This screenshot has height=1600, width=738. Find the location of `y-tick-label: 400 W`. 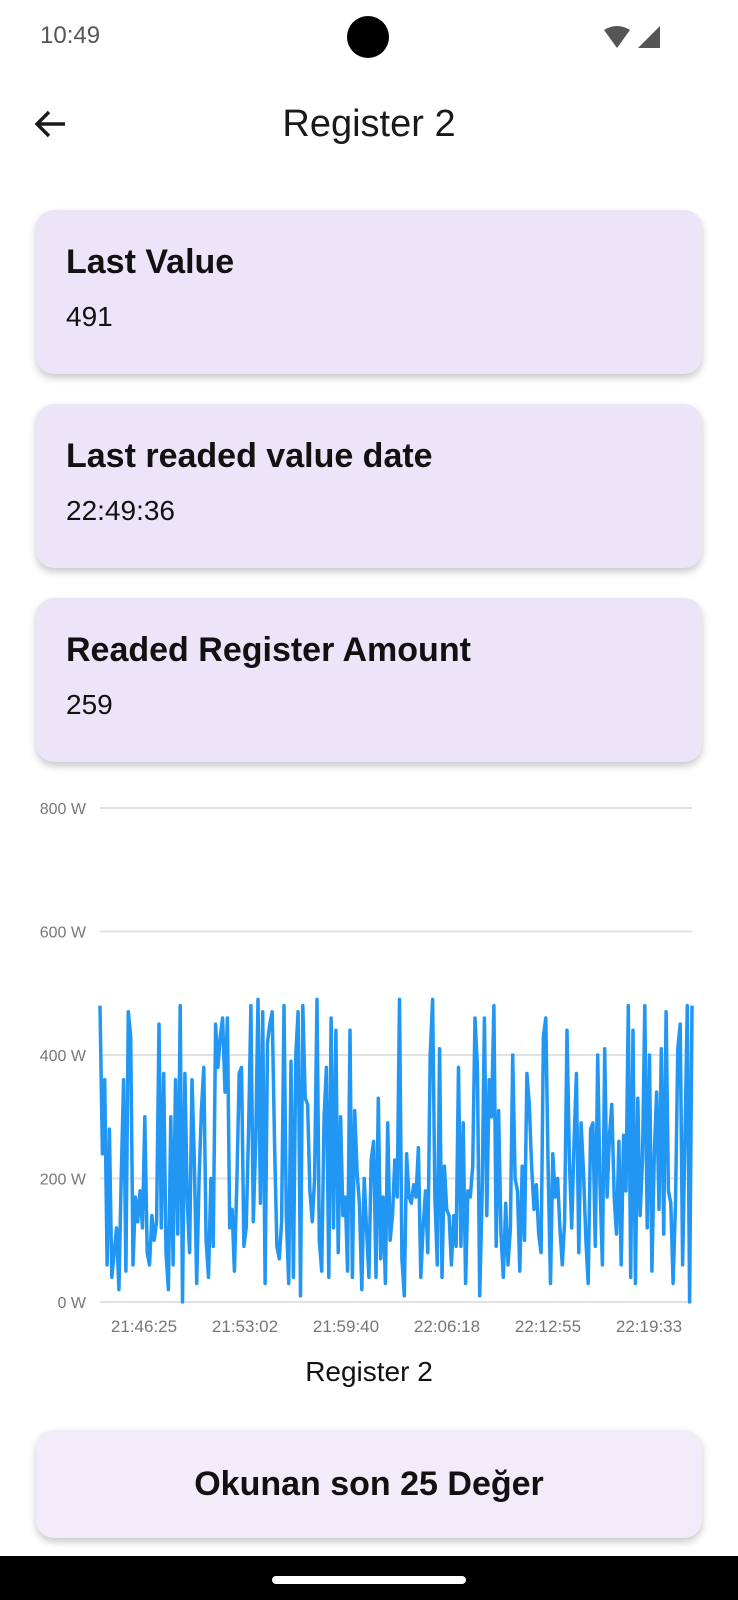

y-tick-label: 400 W is located at coordinates (63, 1056).